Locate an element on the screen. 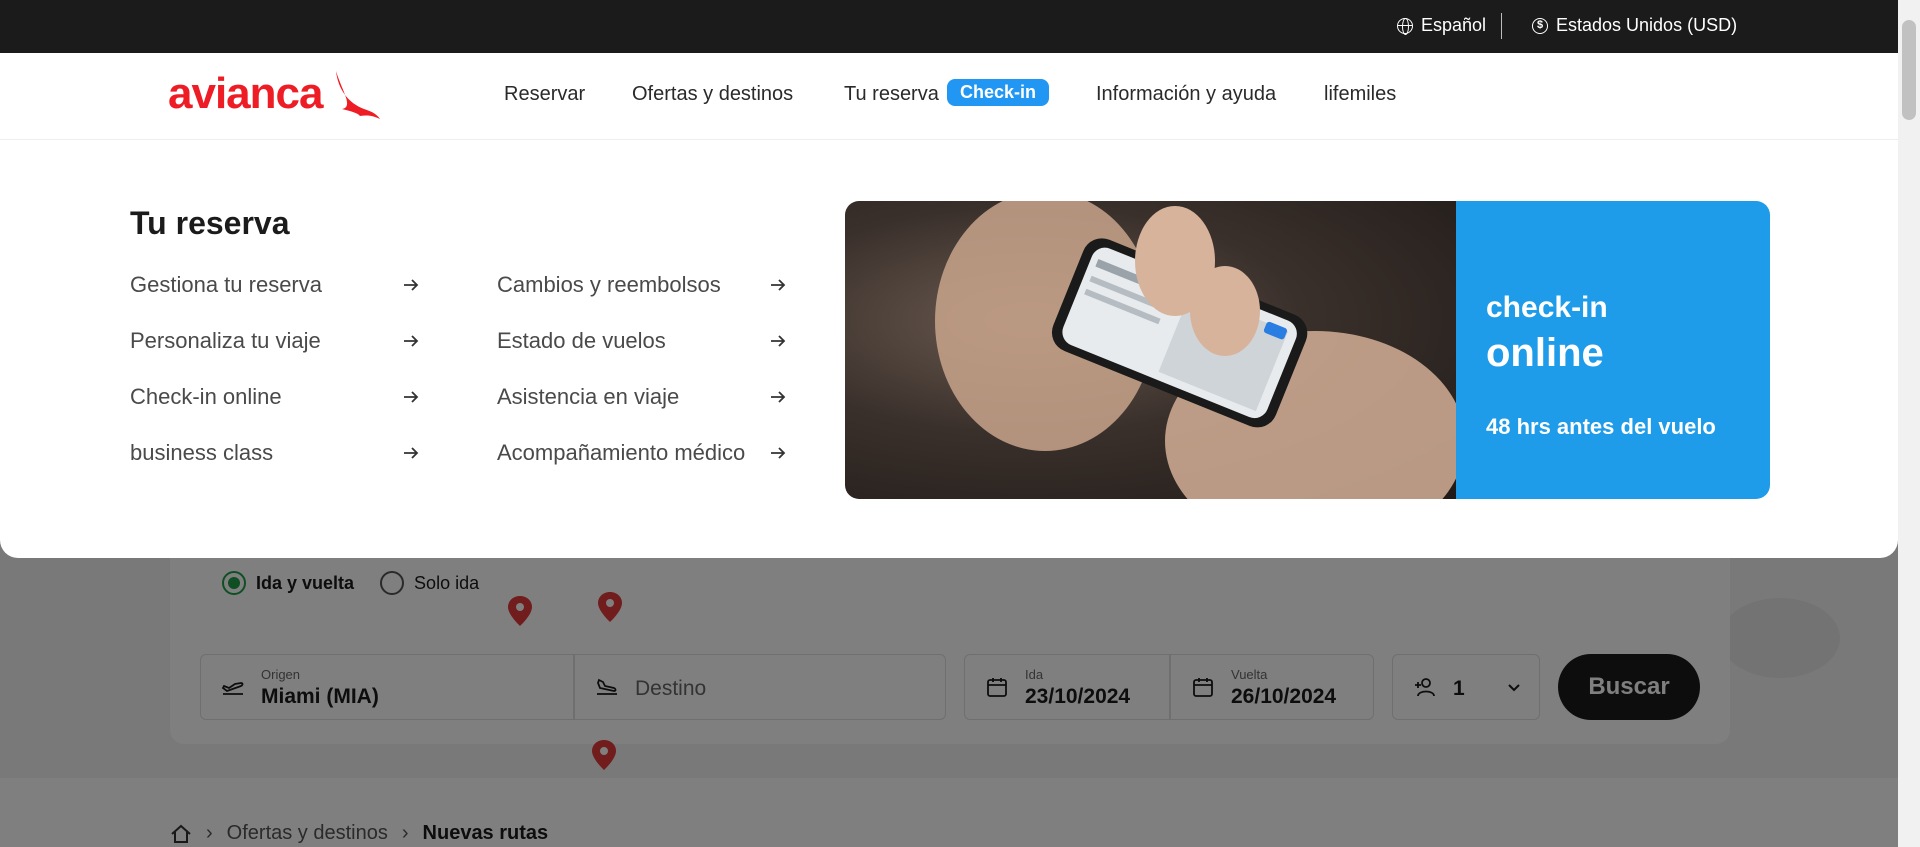 Image resolution: width=1920 pixels, height=847 pixels. language-label: Español is located at coordinates (1454, 25).